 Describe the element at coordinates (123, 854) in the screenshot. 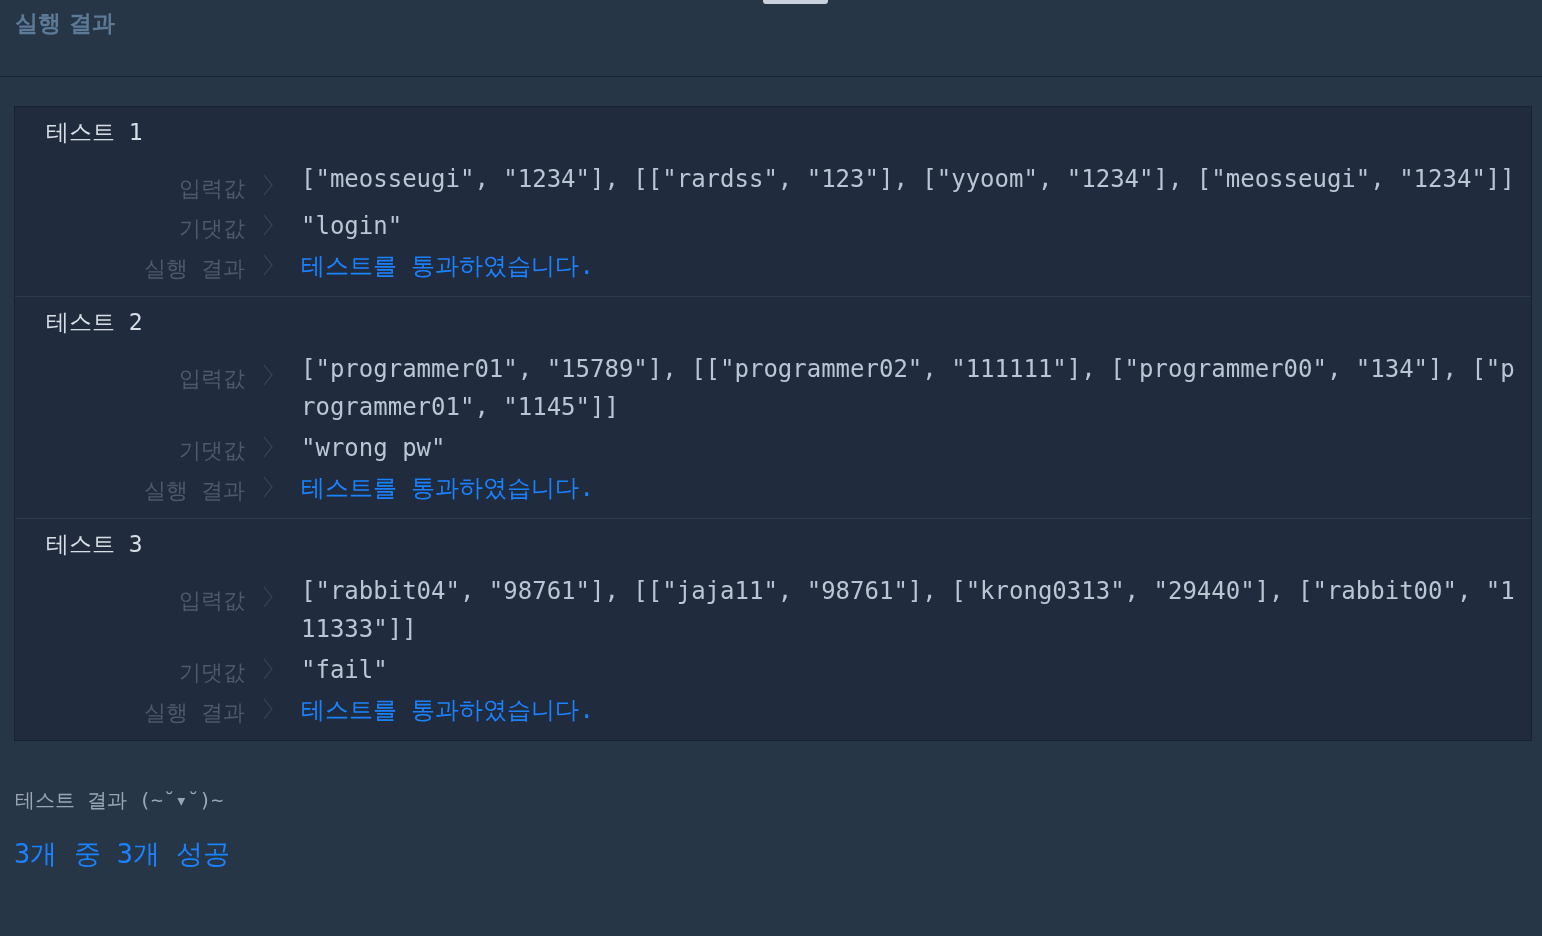

I see `summary-result: 3개 중 3개 성공` at that location.